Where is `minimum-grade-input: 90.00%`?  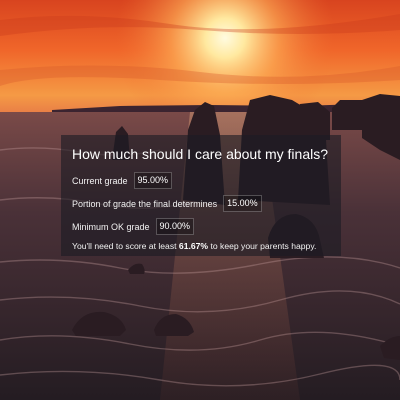 minimum-grade-input: 90.00% is located at coordinates (175, 226).